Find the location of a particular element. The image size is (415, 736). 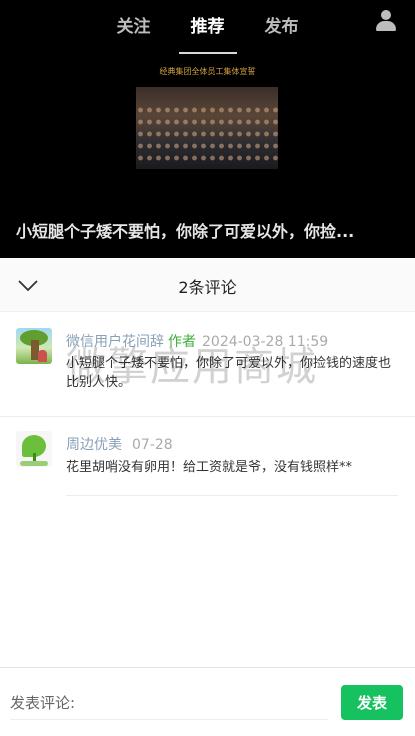

user-icon is located at coordinates (386, 21).